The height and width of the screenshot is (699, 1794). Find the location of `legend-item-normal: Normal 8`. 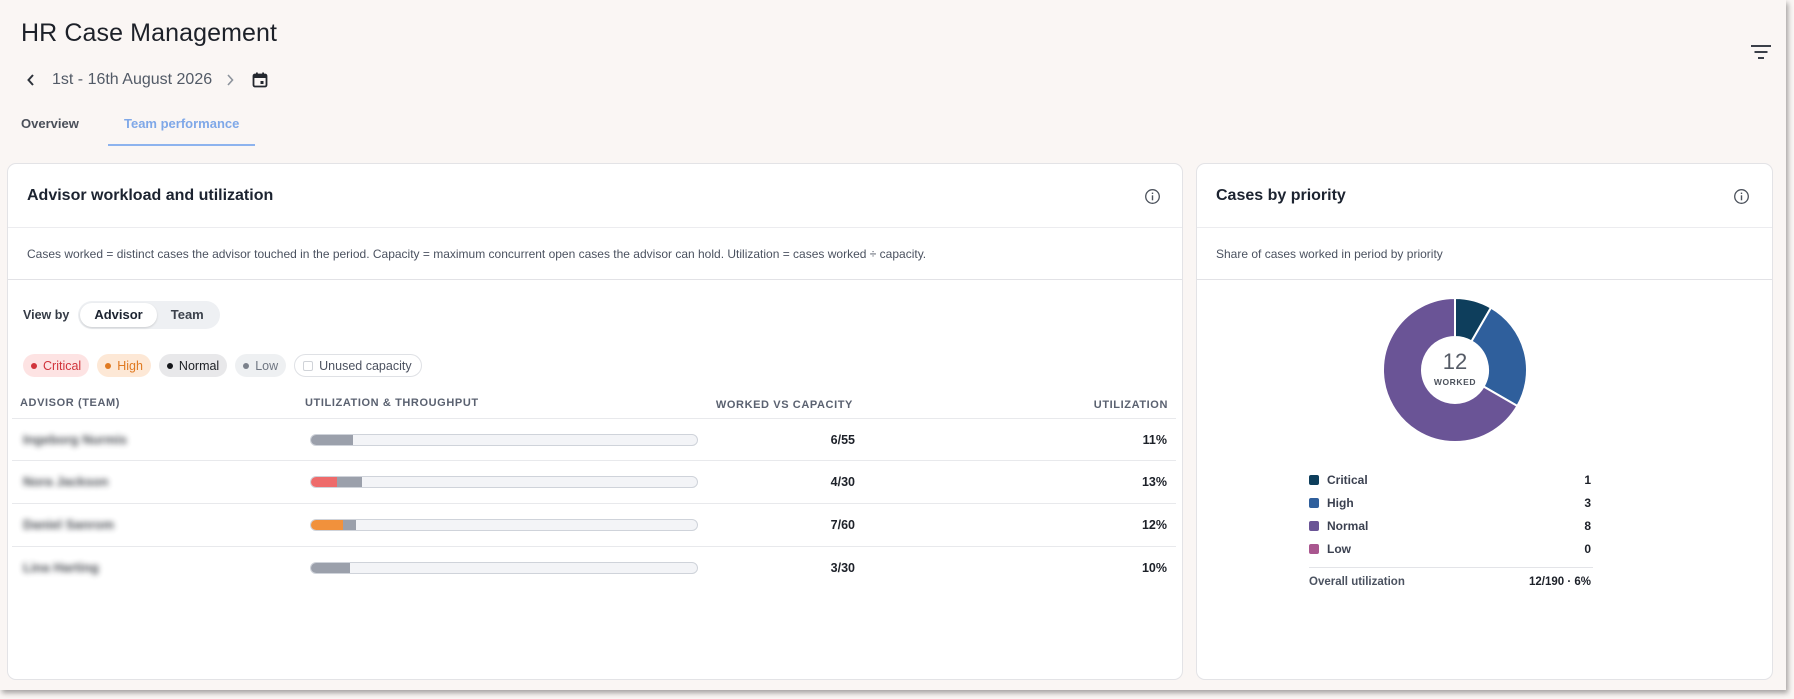

legend-item-normal: Normal 8 is located at coordinates (1451, 526).